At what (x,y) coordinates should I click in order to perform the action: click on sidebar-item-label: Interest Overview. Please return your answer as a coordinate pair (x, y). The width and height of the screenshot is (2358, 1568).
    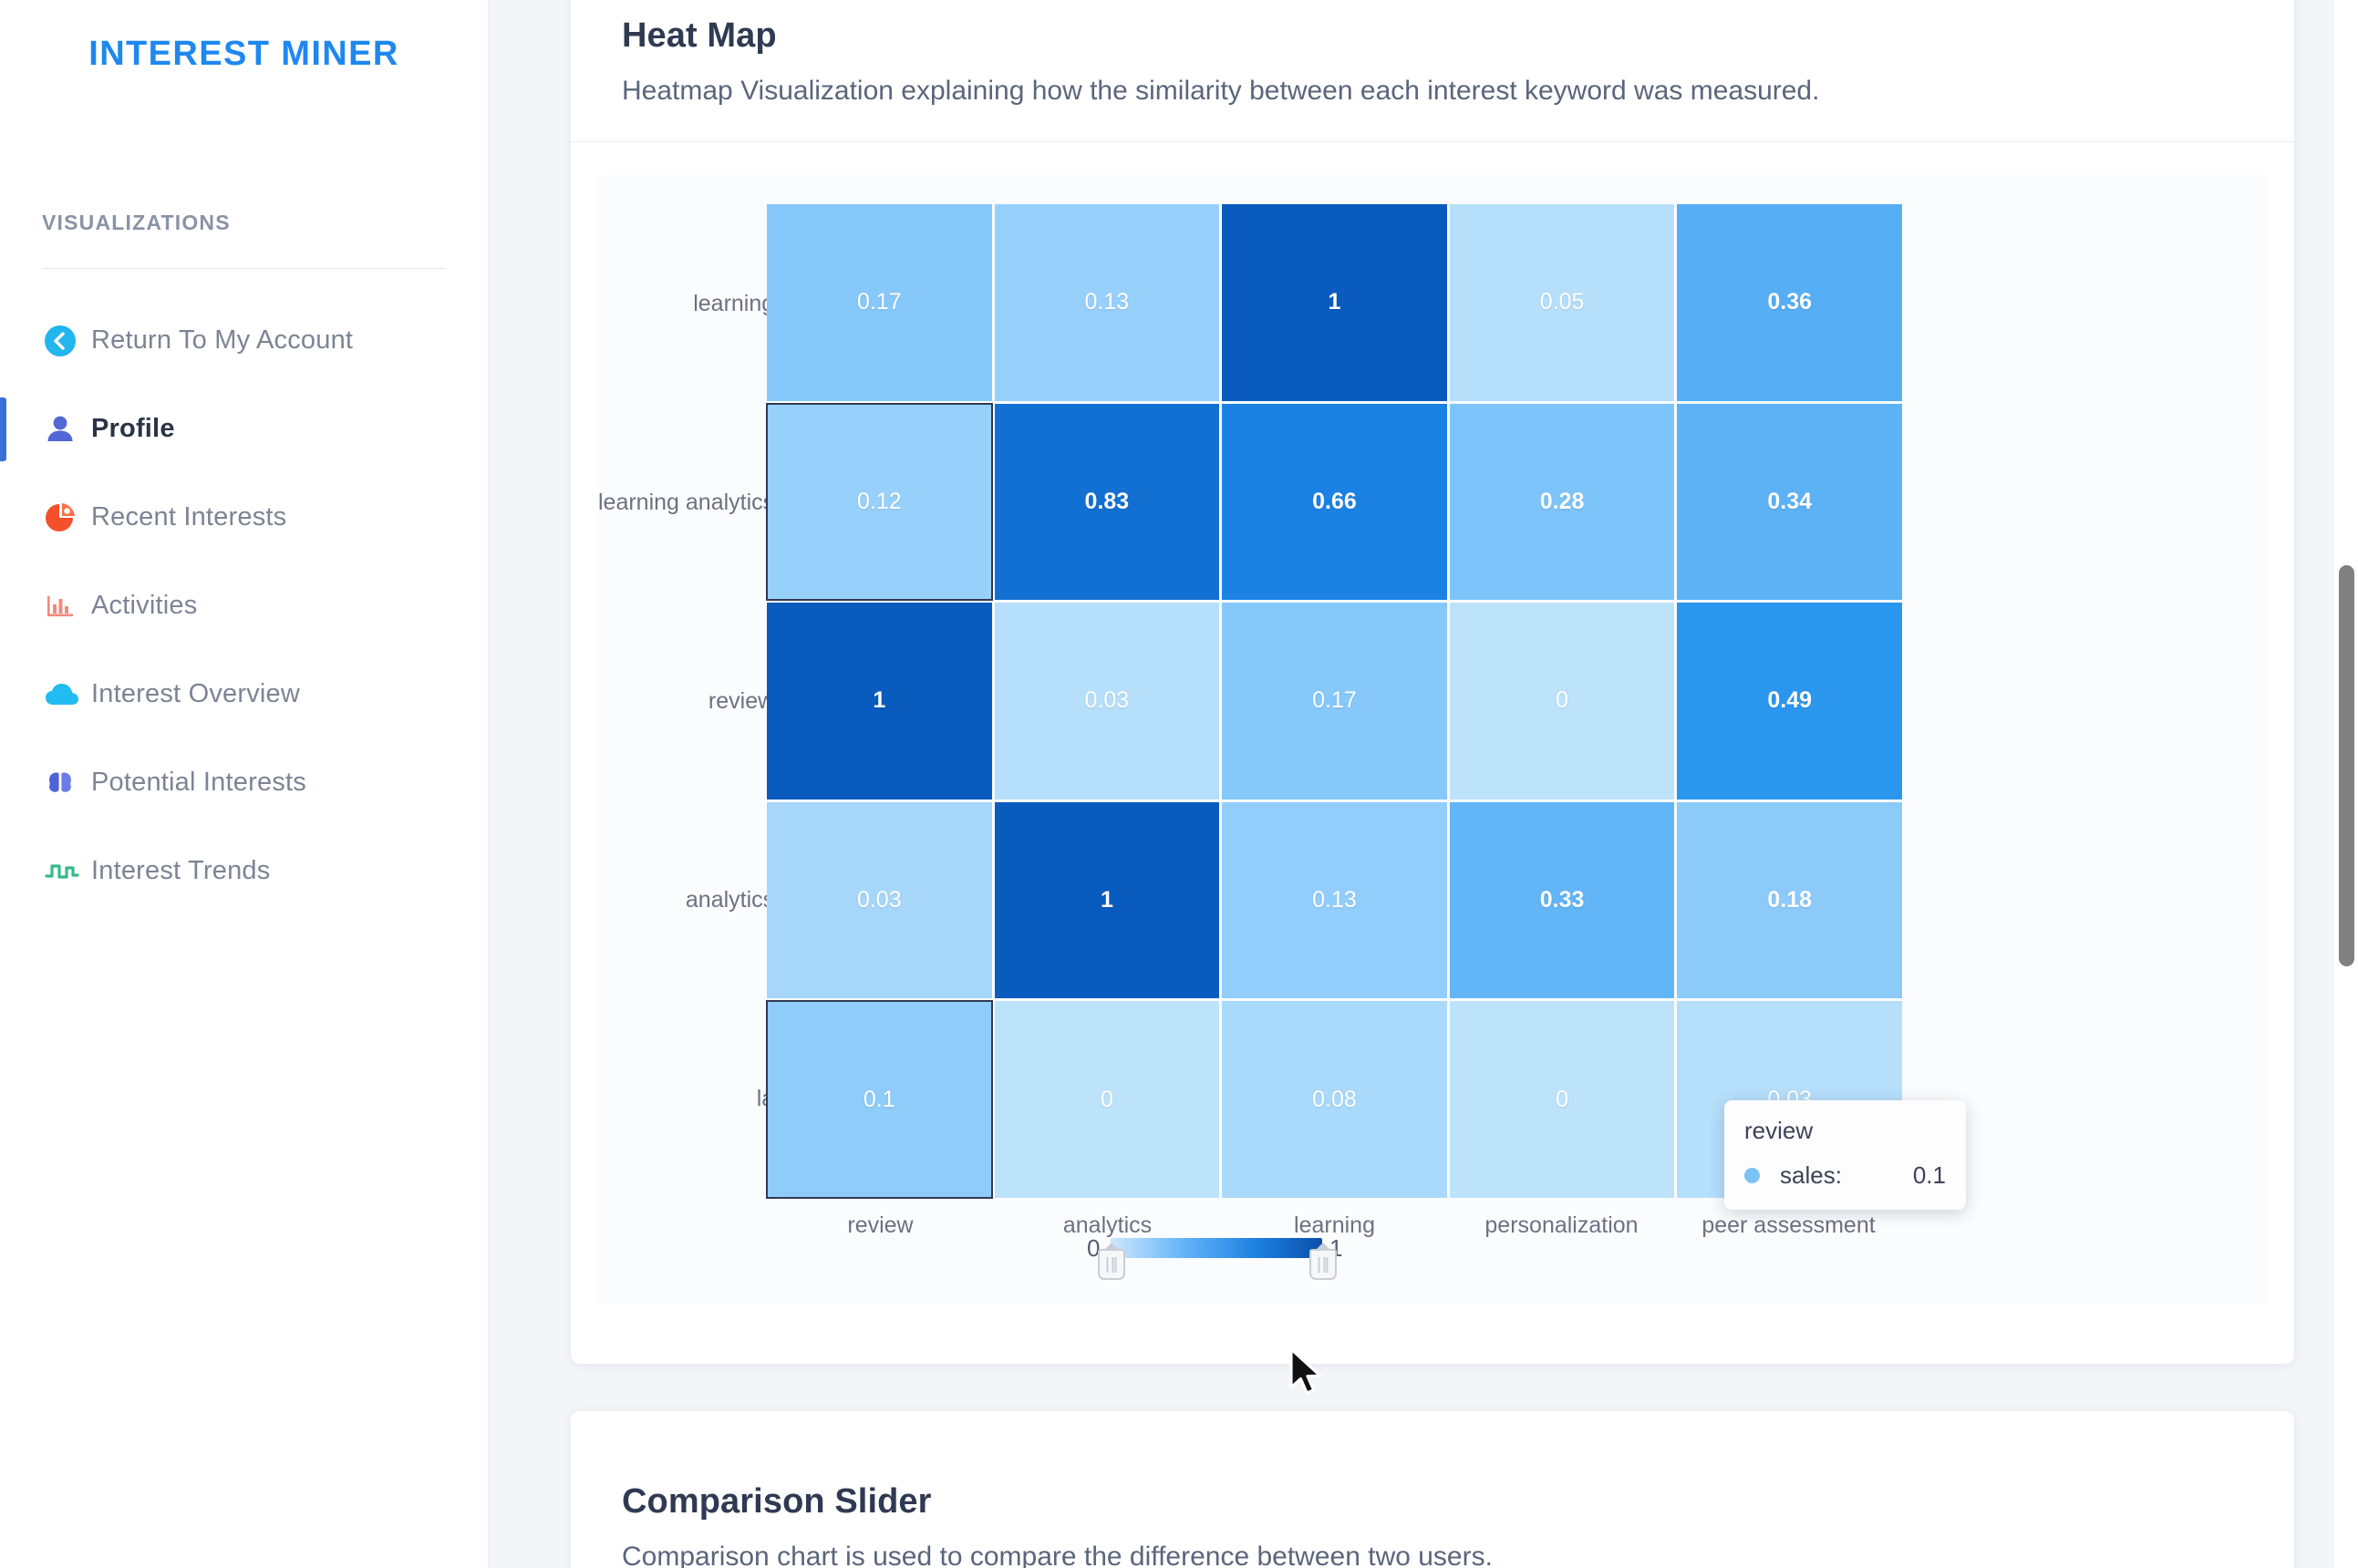
    Looking at the image, I should click on (196, 693).